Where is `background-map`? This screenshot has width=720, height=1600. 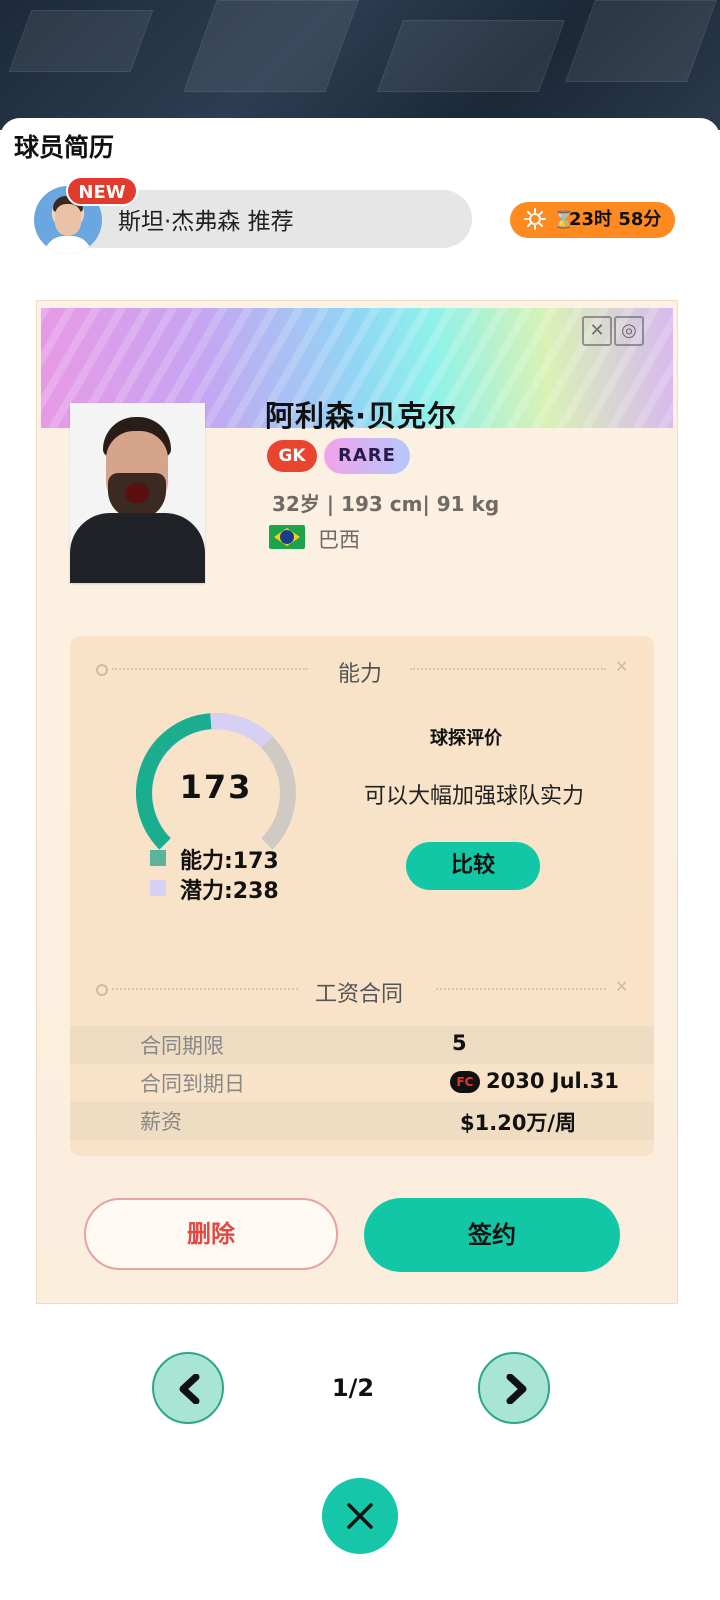 background-map is located at coordinates (360, 65).